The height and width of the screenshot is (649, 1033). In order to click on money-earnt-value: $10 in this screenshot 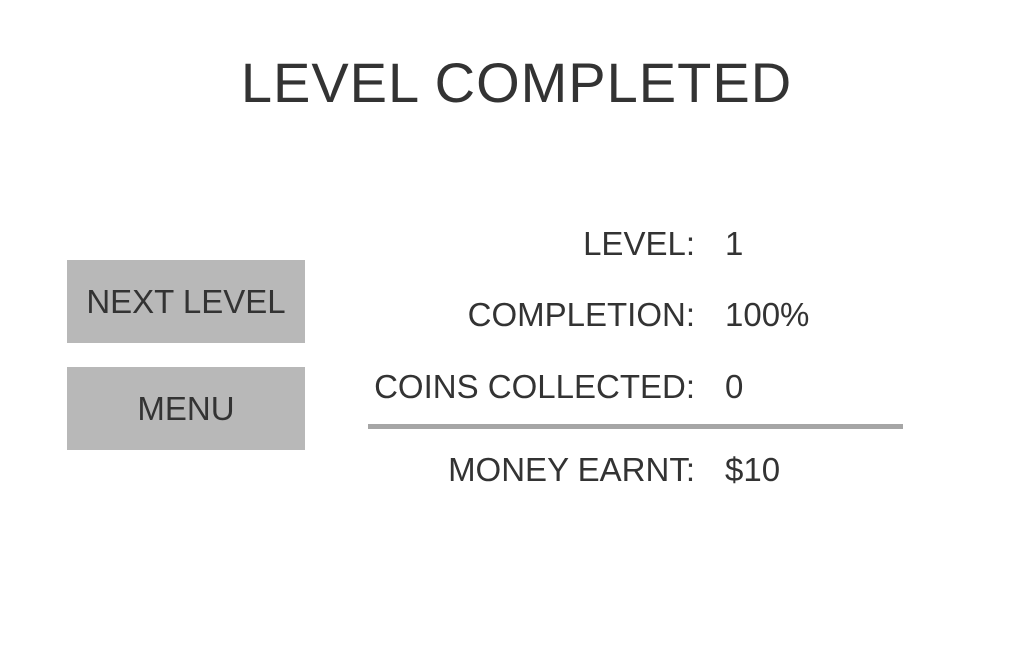, I will do `click(753, 469)`.